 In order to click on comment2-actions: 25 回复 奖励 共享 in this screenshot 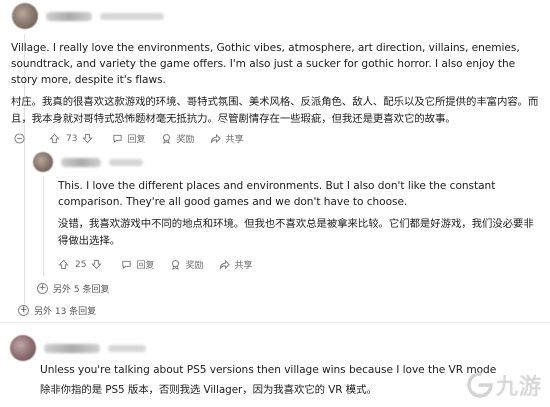, I will do `click(163, 264)`.